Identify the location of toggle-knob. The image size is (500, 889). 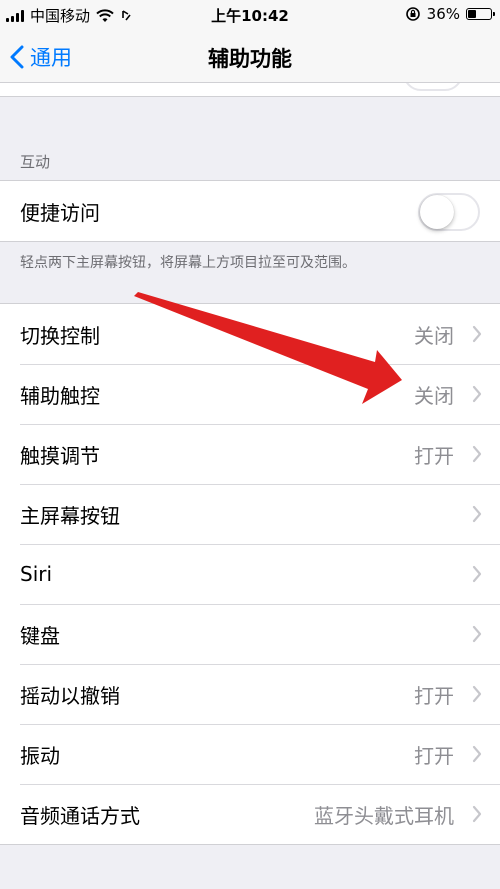
(437, 212).